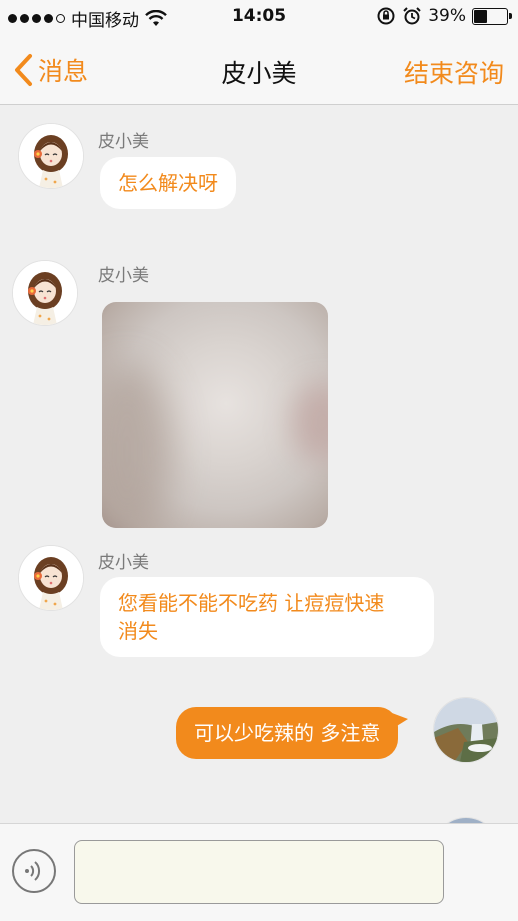 Image resolution: width=518 pixels, height=921 pixels. I want to click on message-text-line: 您看能不能不吃药 让痘痘快速, so click(251, 603).